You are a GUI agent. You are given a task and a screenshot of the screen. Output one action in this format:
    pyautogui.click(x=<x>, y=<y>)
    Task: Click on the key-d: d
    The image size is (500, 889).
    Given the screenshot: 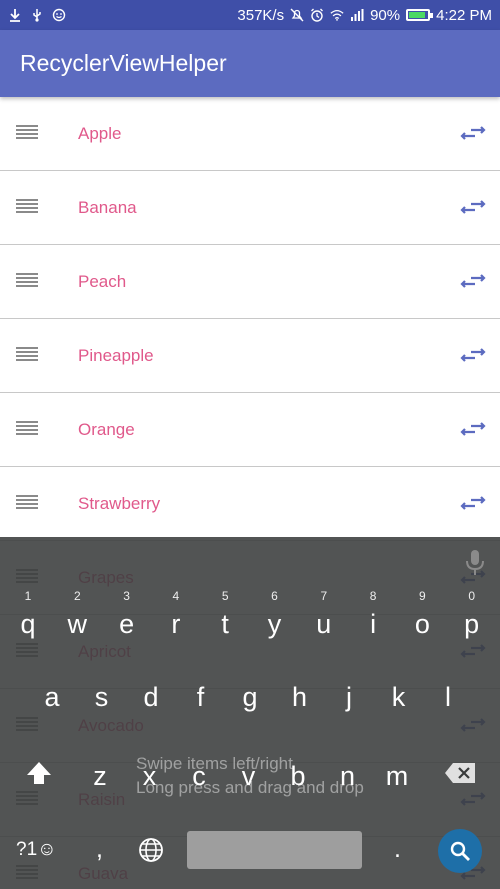 What is the action you would take?
    pyautogui.click(x=151, y=697)
    